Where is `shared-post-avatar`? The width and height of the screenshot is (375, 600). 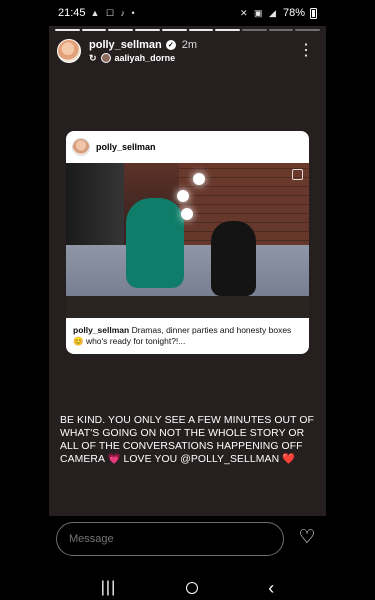
shared-post-avatar is located at coordinates (81, 147).